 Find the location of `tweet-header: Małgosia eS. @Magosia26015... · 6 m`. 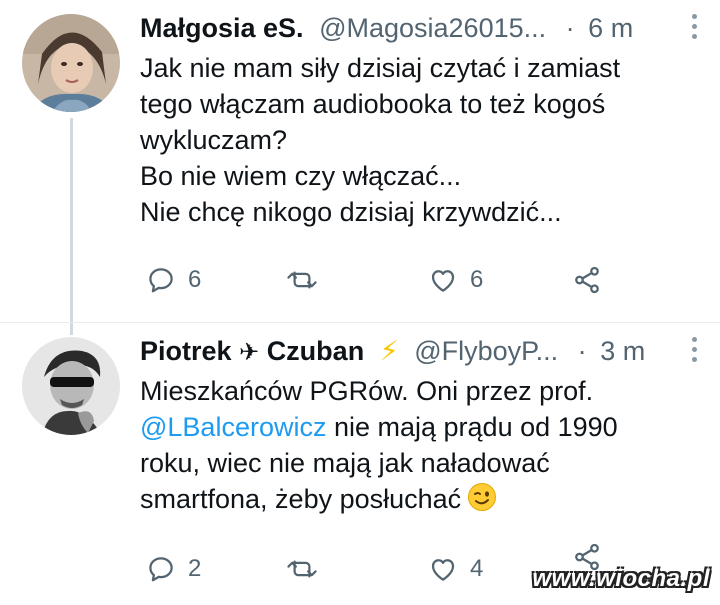

tweet-header: Małgosia eS. @Magosia26015... · 6 m is located at coordinates (415, 28).